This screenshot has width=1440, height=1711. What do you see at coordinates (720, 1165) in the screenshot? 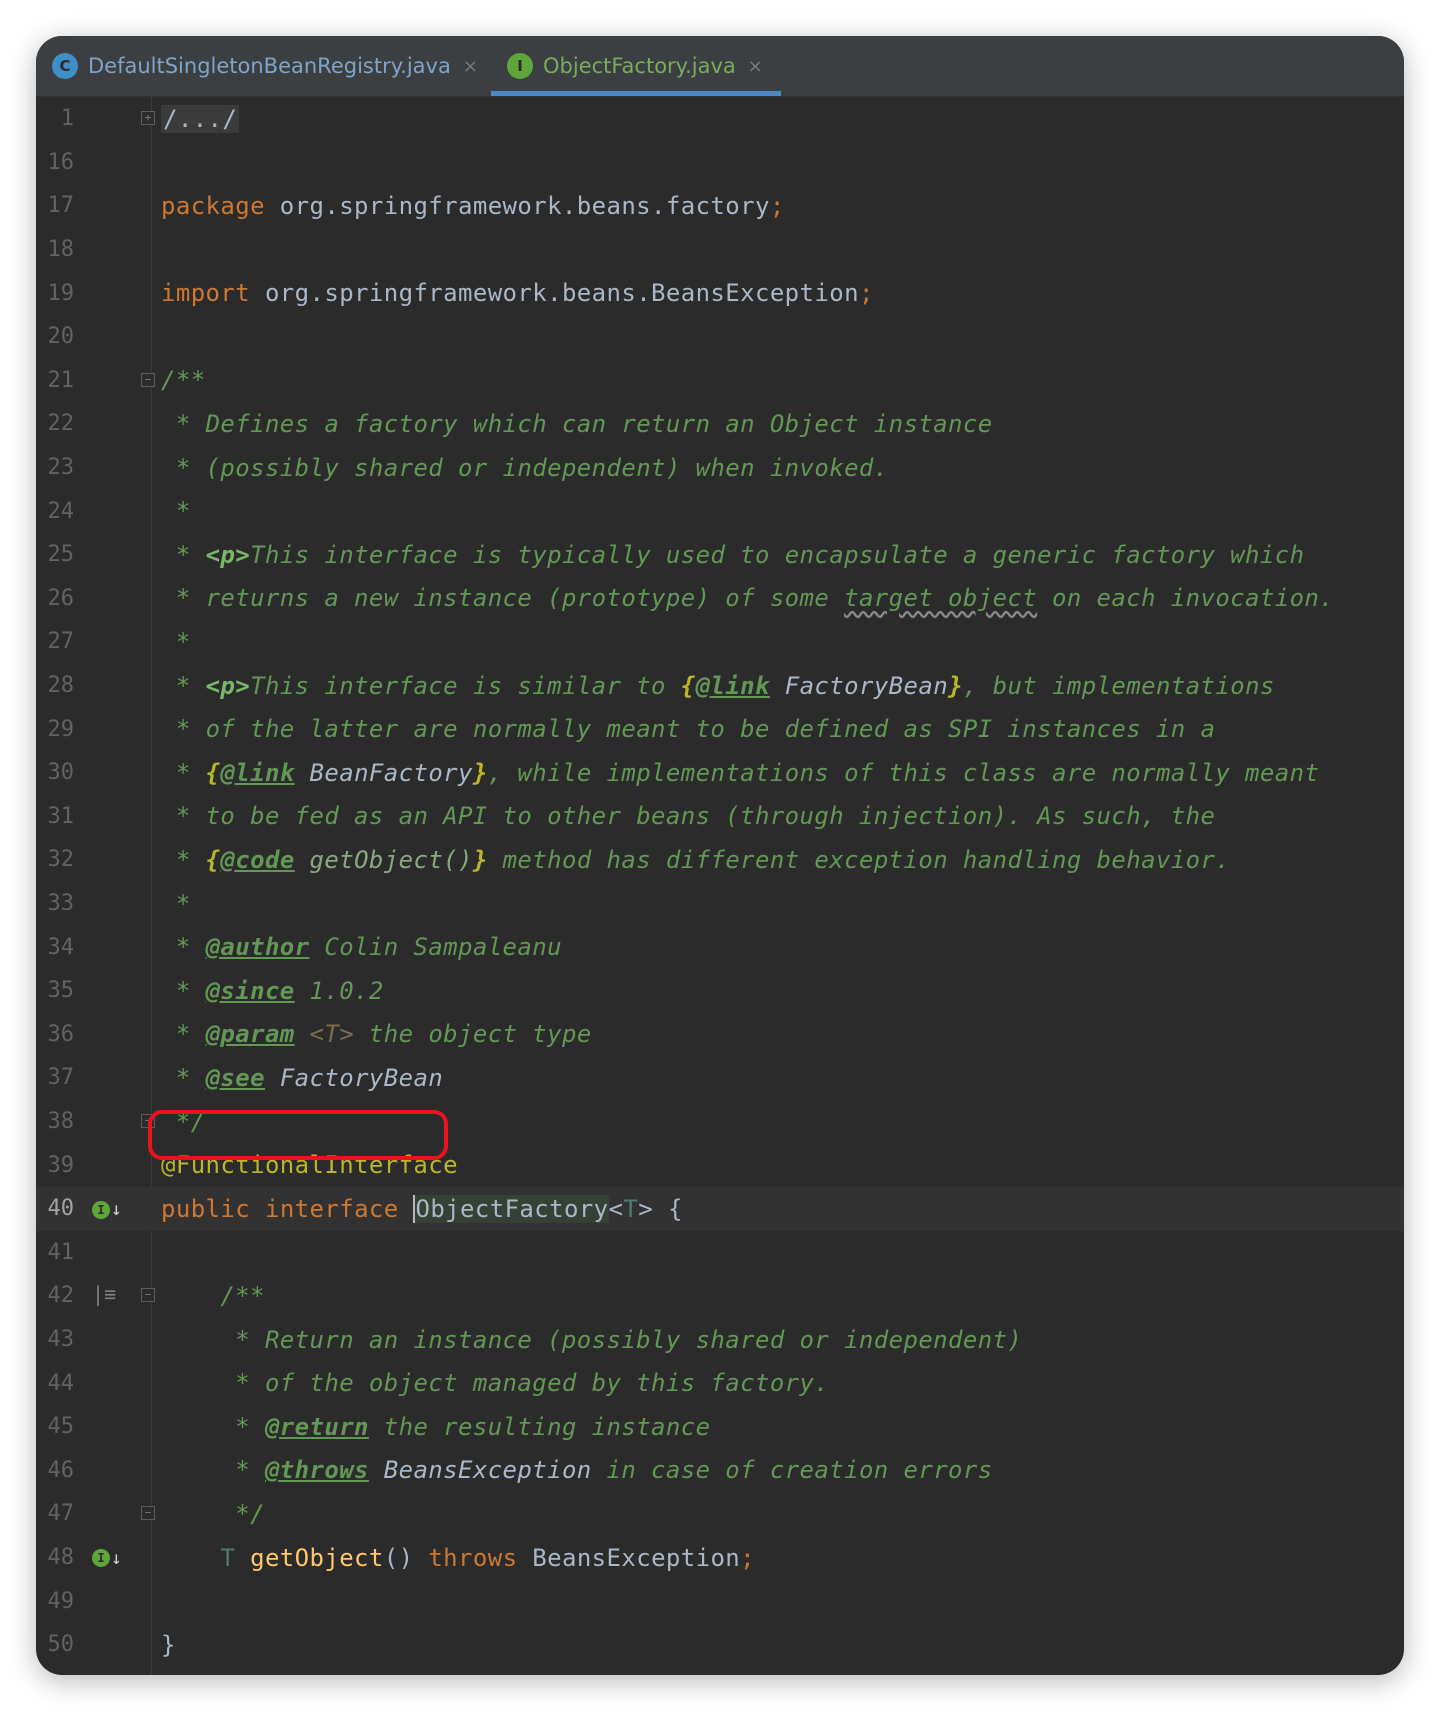
I see `code-line: 39 @FunctionalInterface` at bounding box center [720, 1165].